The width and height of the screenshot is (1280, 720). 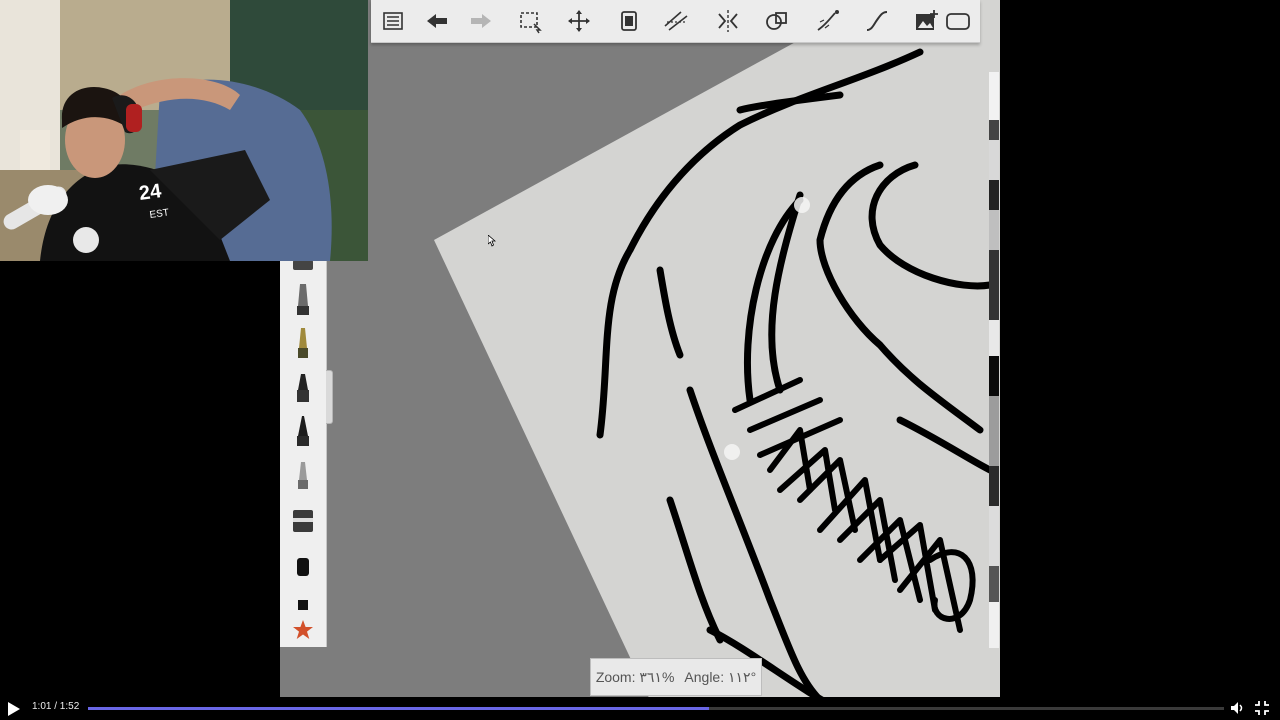 What do you see at coordinates (1262, 708) in the screenshot?
I see `exit-fullscreen-icon` at bounding box center [1262, 708].